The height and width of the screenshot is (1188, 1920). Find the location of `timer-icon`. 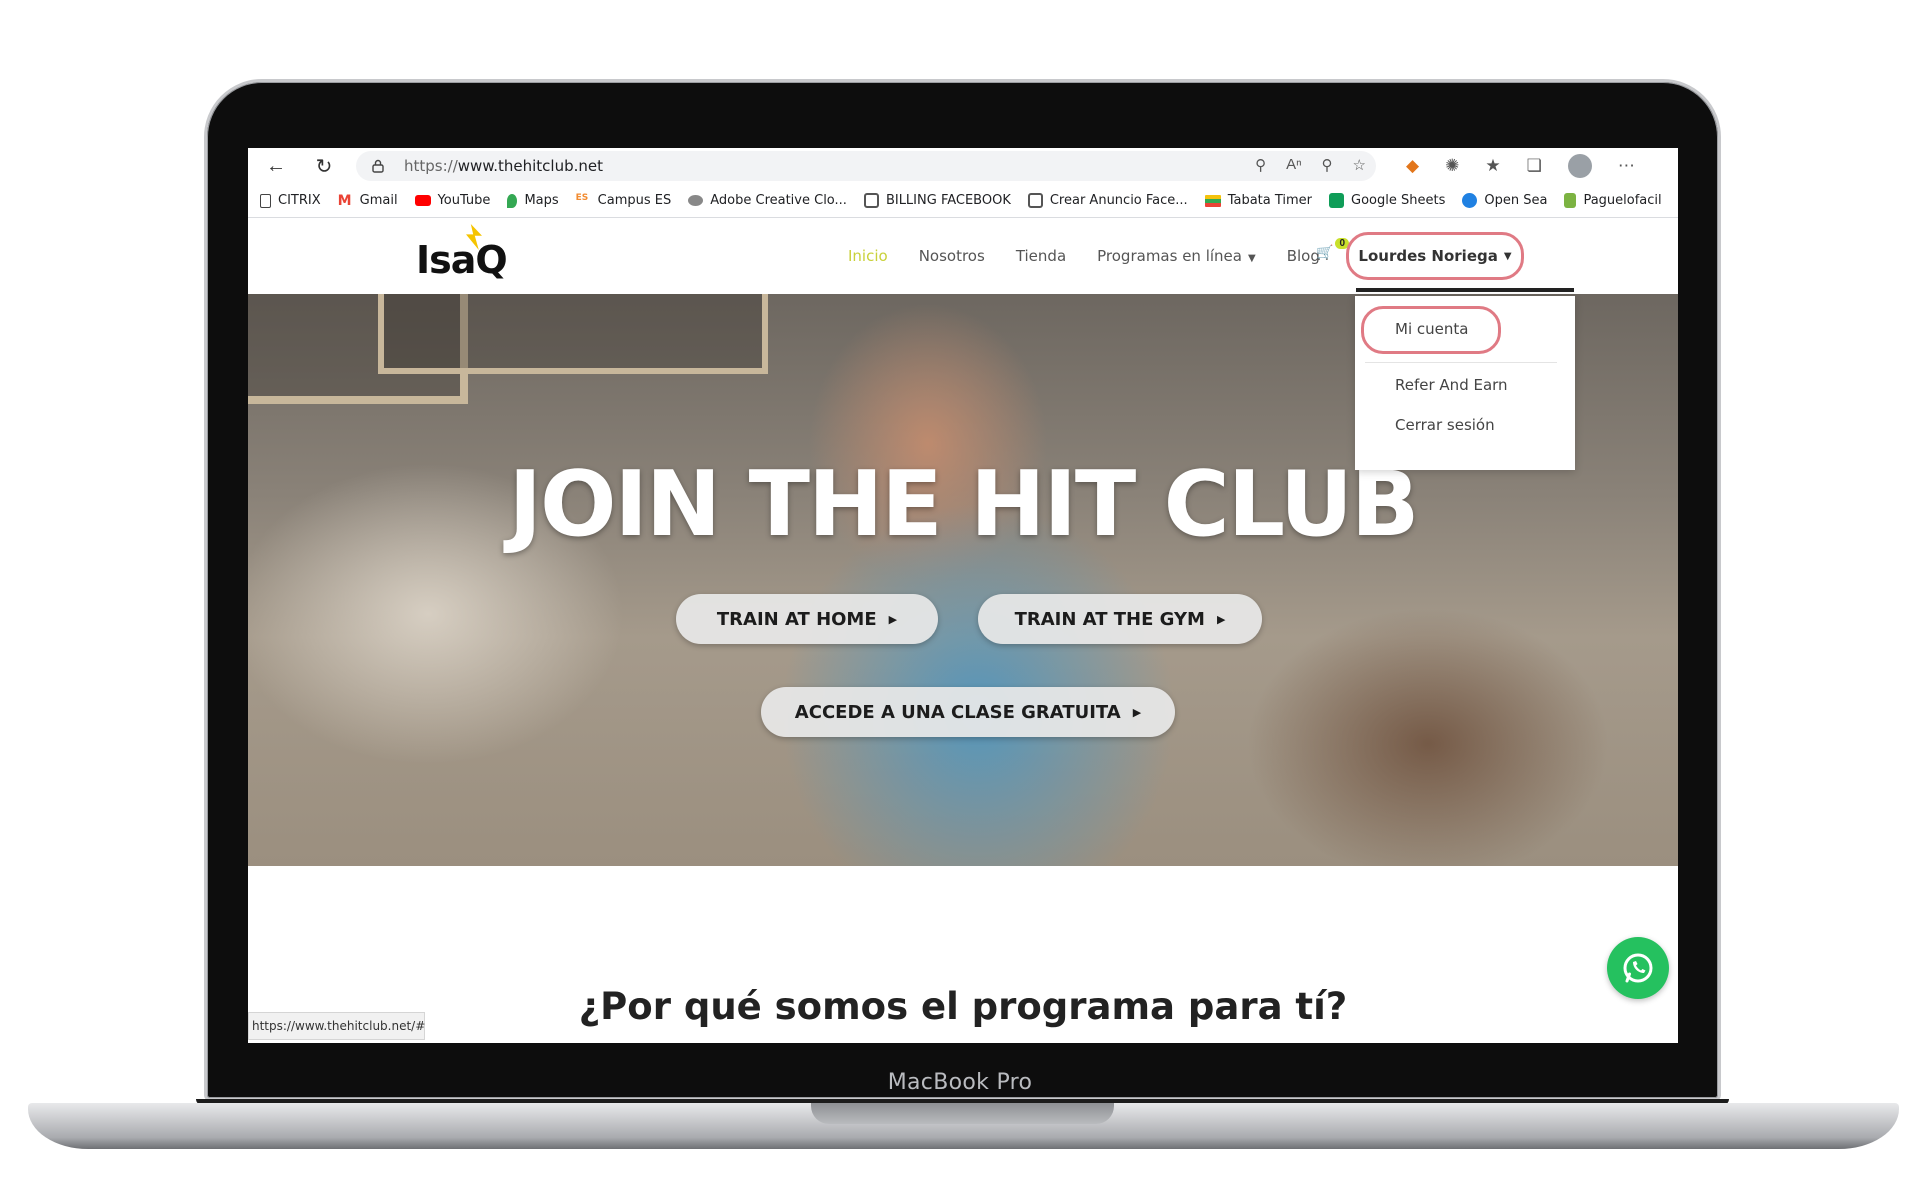

timer-icon is located at coordinates (1212, 200).